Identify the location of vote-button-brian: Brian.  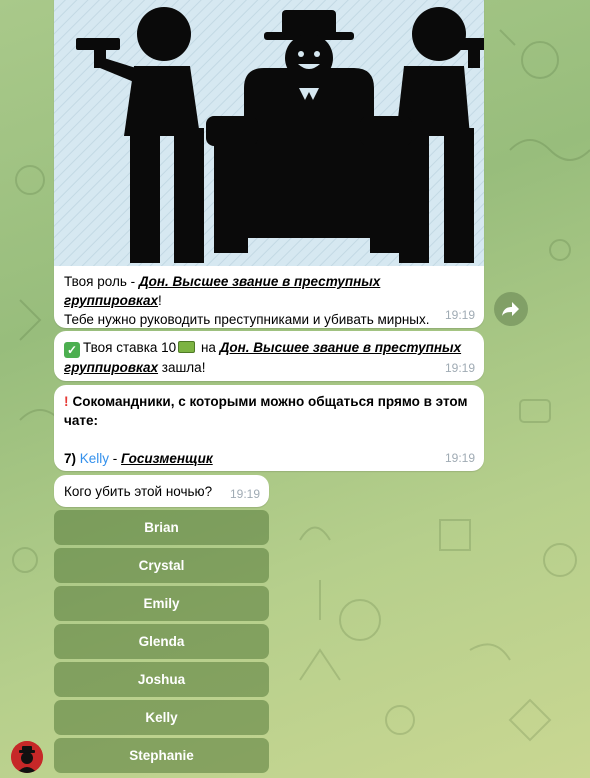
(161, 527).